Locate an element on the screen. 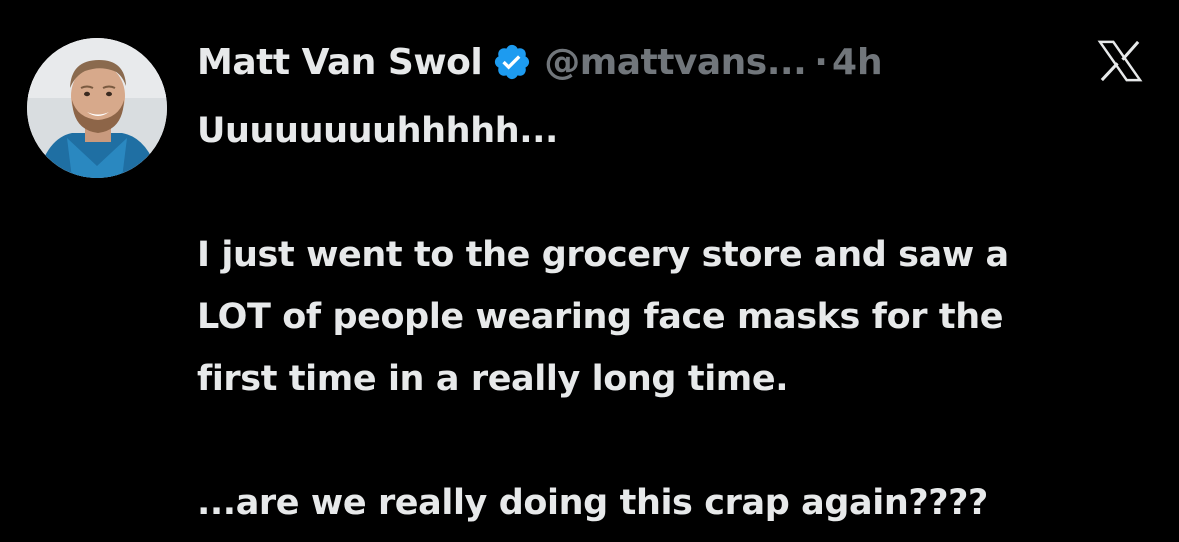 This screenshot has width=1179, height=542. avatar-photo is located at coordinates (97, 108).